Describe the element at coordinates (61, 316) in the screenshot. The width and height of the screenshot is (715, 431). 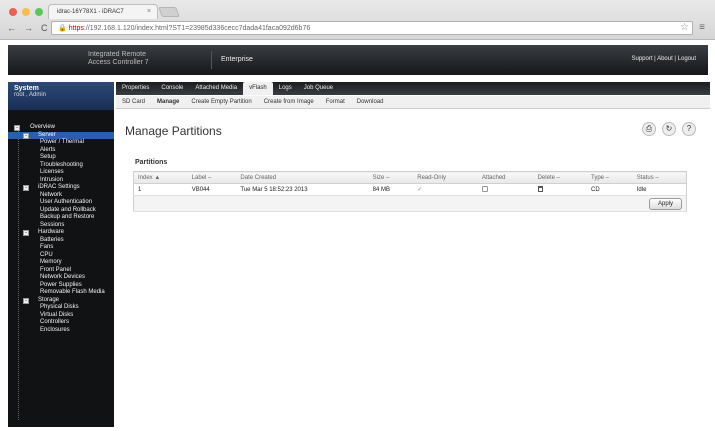
I see `sidebar-item-virtual-disks: Virtual Disks` at that location.